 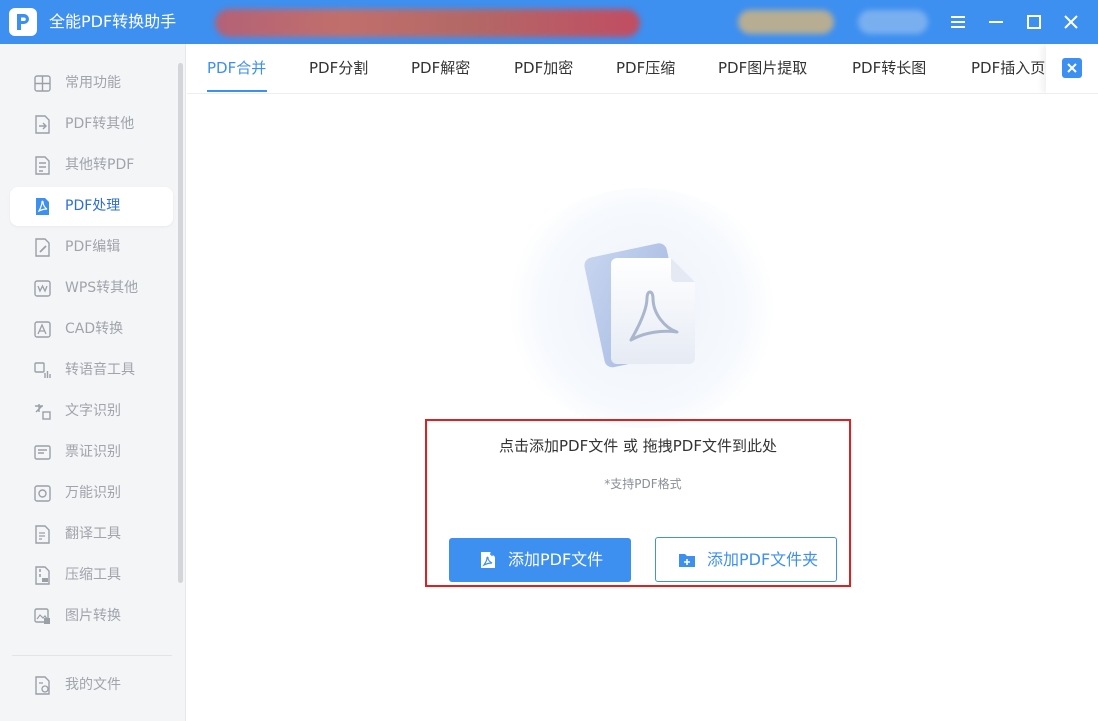 What do you see at coordinates (427, 23) in the screenshot?
I see `promo-banner` at bounding box center [427, 23].